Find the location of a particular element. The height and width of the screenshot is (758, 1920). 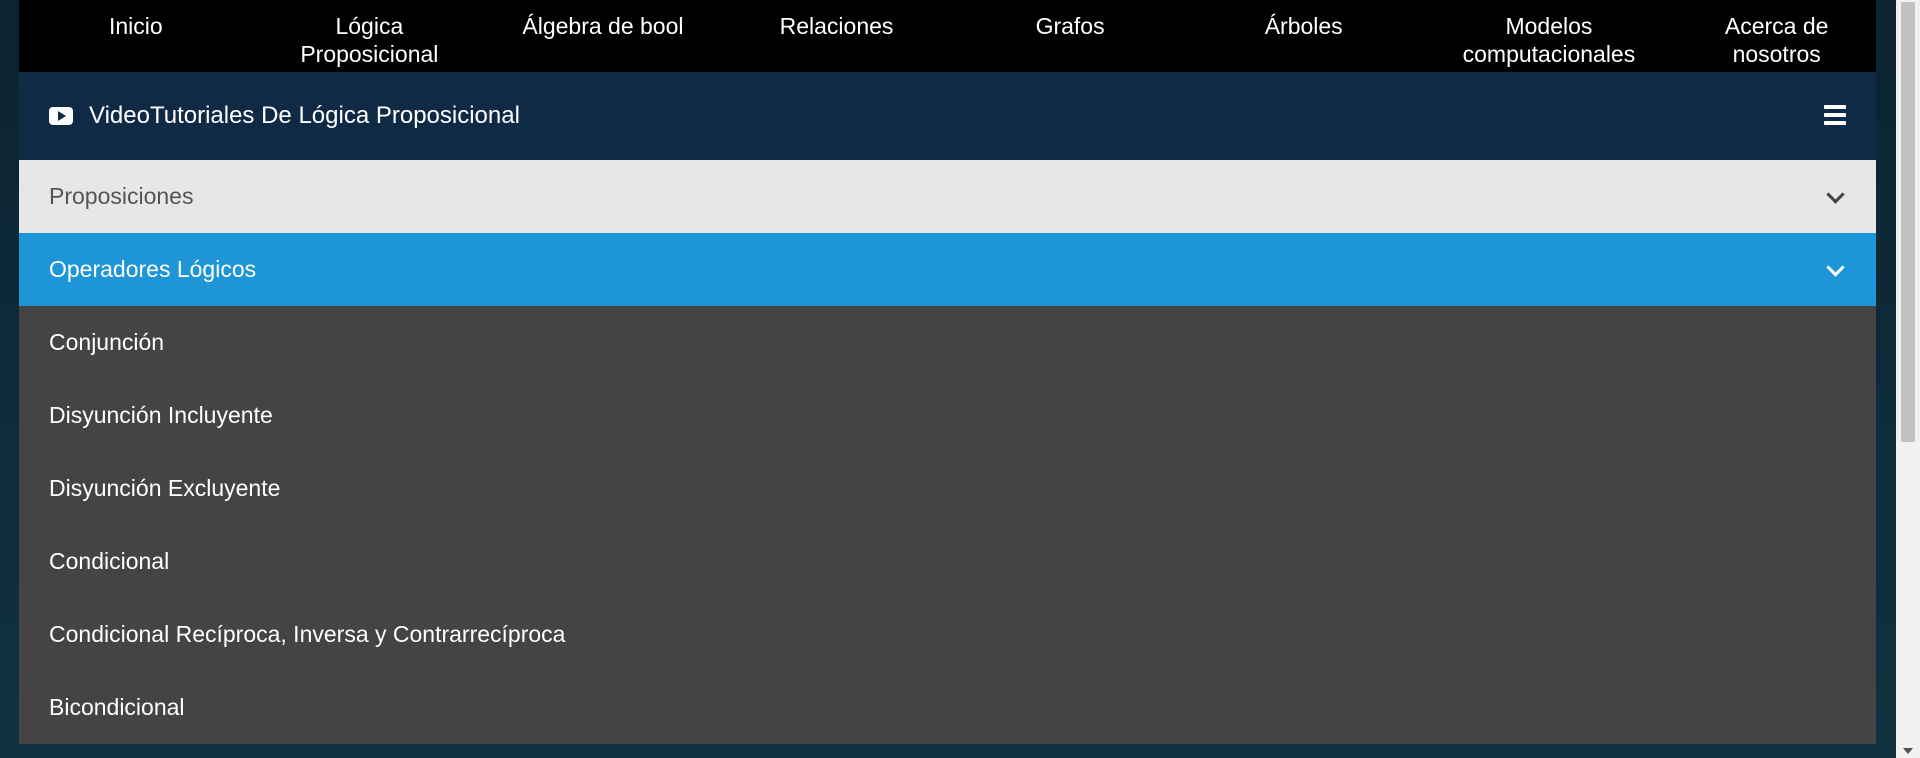

page-title: VideoTutoriales De Lógica Proposicional is located at coordinates (304, 115).